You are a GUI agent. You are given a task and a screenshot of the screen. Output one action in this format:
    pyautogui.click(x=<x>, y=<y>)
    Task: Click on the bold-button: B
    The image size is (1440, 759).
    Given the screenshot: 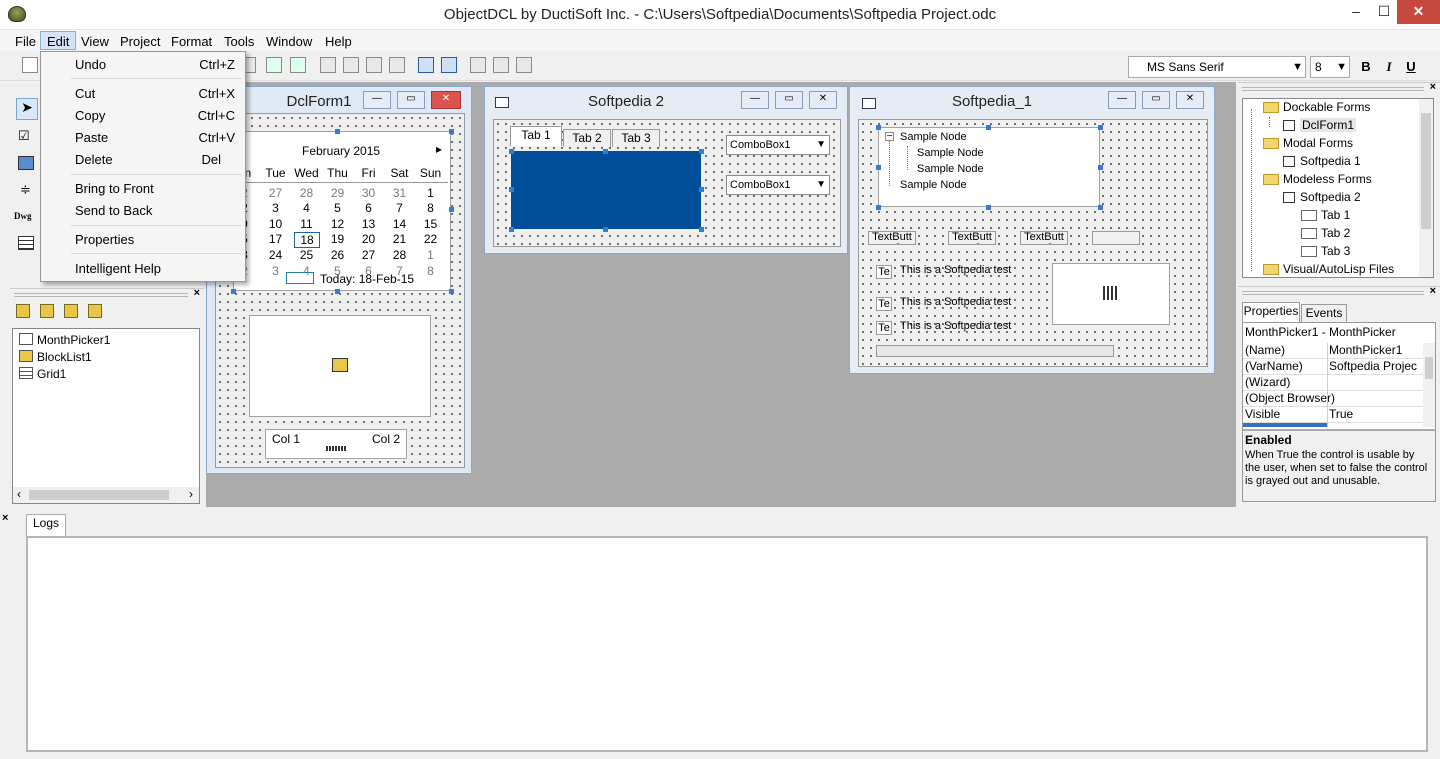 What is the action you would take?
    pyautogui.click(x=1366, y=67)
    